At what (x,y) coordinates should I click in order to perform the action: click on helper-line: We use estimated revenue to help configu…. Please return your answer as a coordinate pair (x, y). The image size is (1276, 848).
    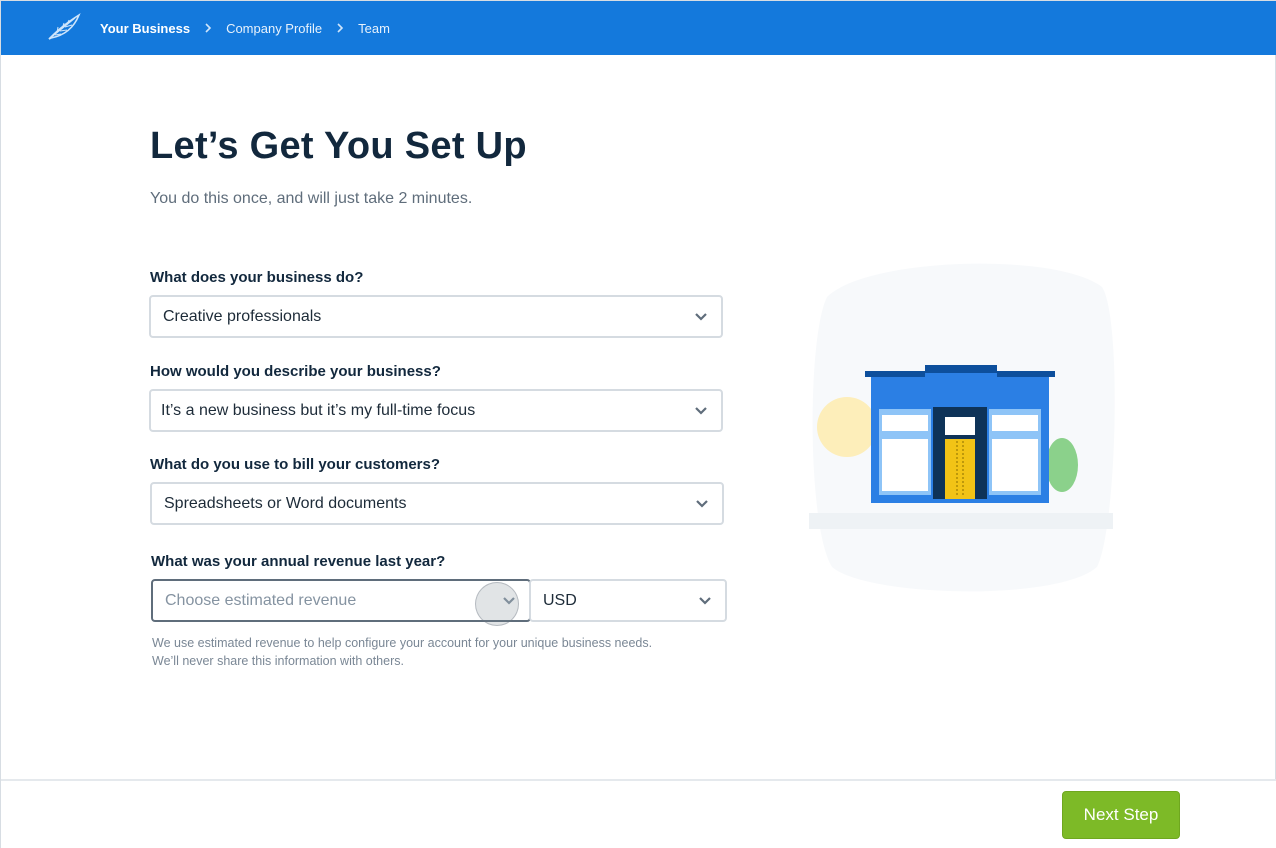
    Looking at the image, I should click on (402, 643).